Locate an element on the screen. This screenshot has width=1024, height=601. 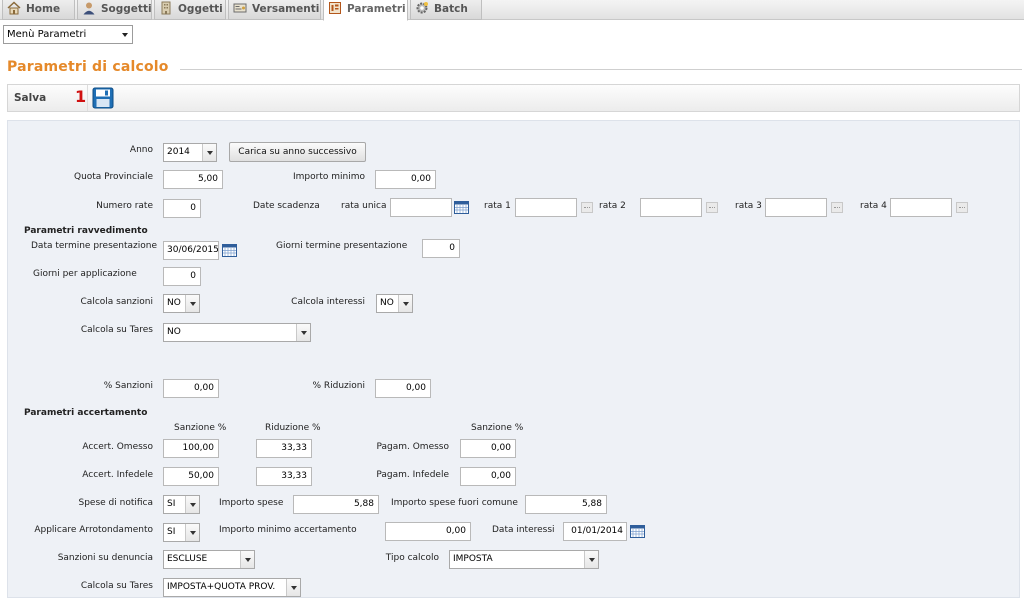
sanzioni-denuncia-value: ESCLUSE is located at coordinates (187, 559).